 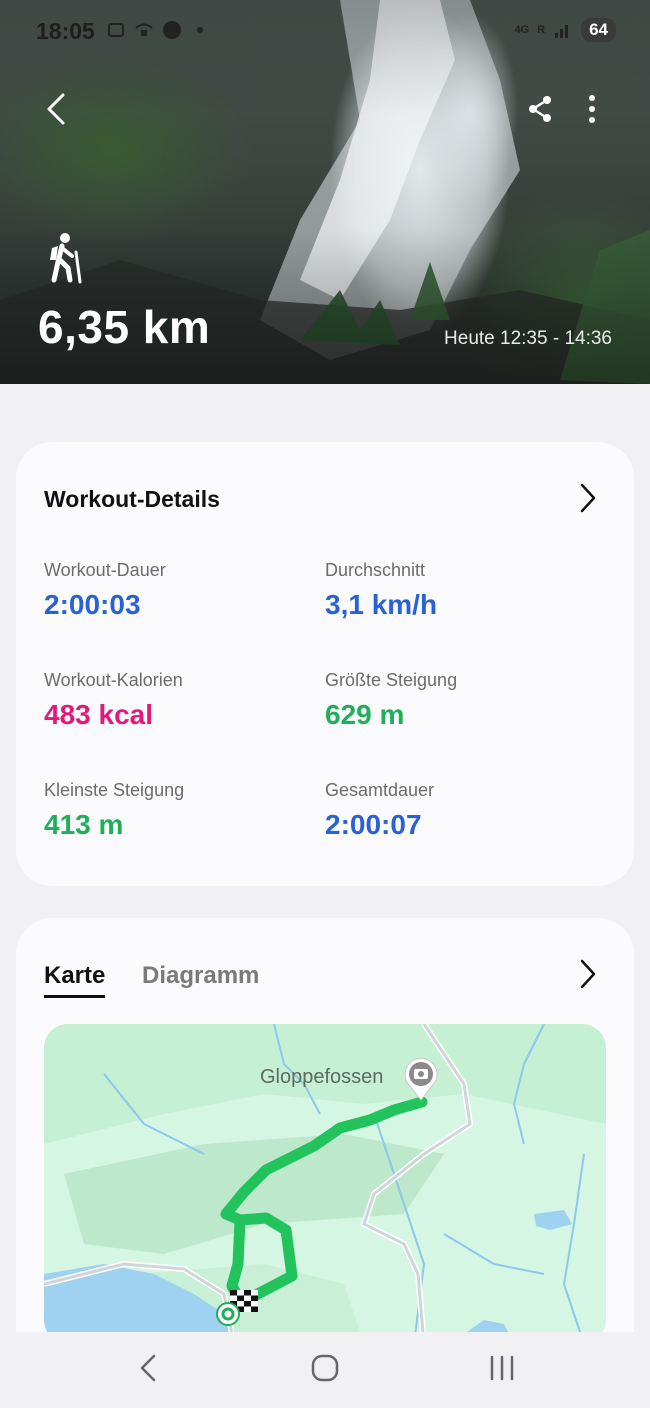 What do you see at coordinates (84, 824) in the screenshot?
I see `stat-value: 413 m` at bounding box center [84, 824].